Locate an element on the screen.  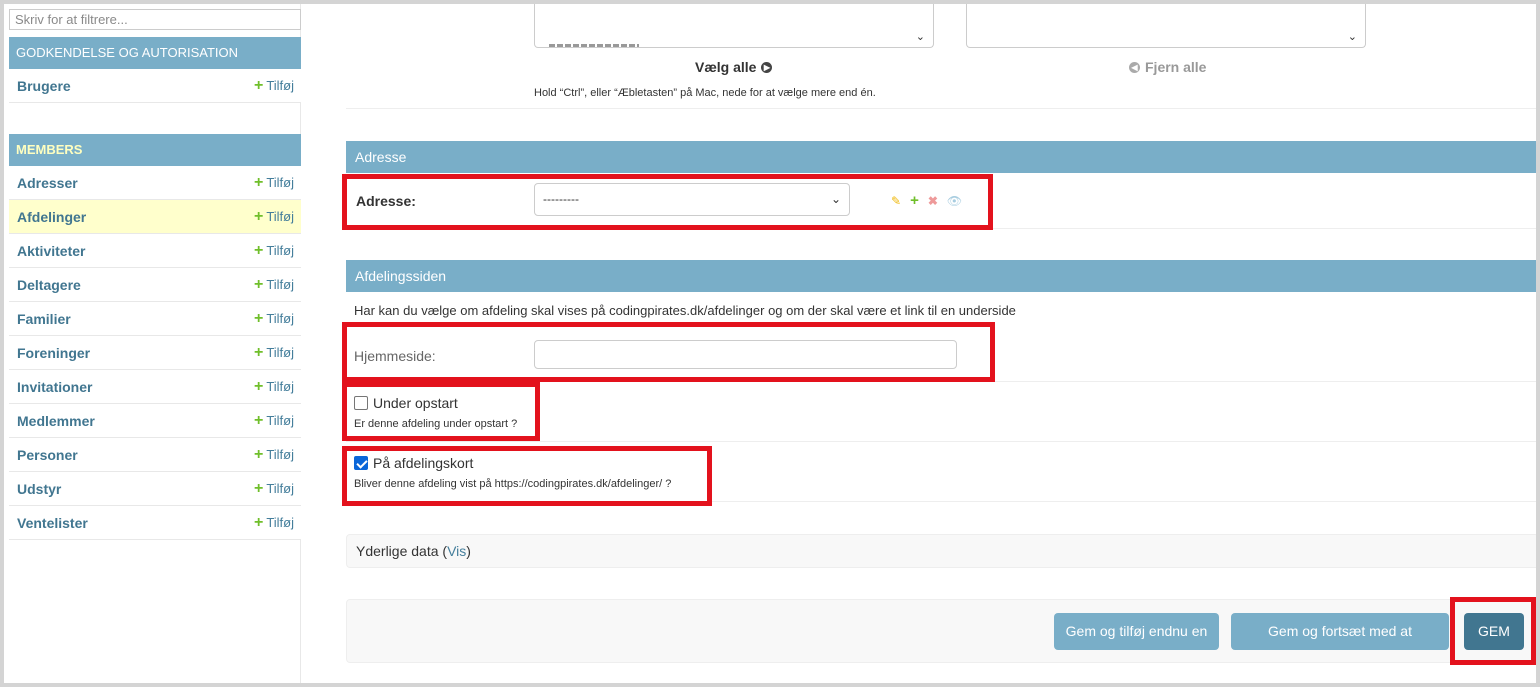
sidebar-item-personer: Personer + Tilføj is located at coordinates (155, 455).